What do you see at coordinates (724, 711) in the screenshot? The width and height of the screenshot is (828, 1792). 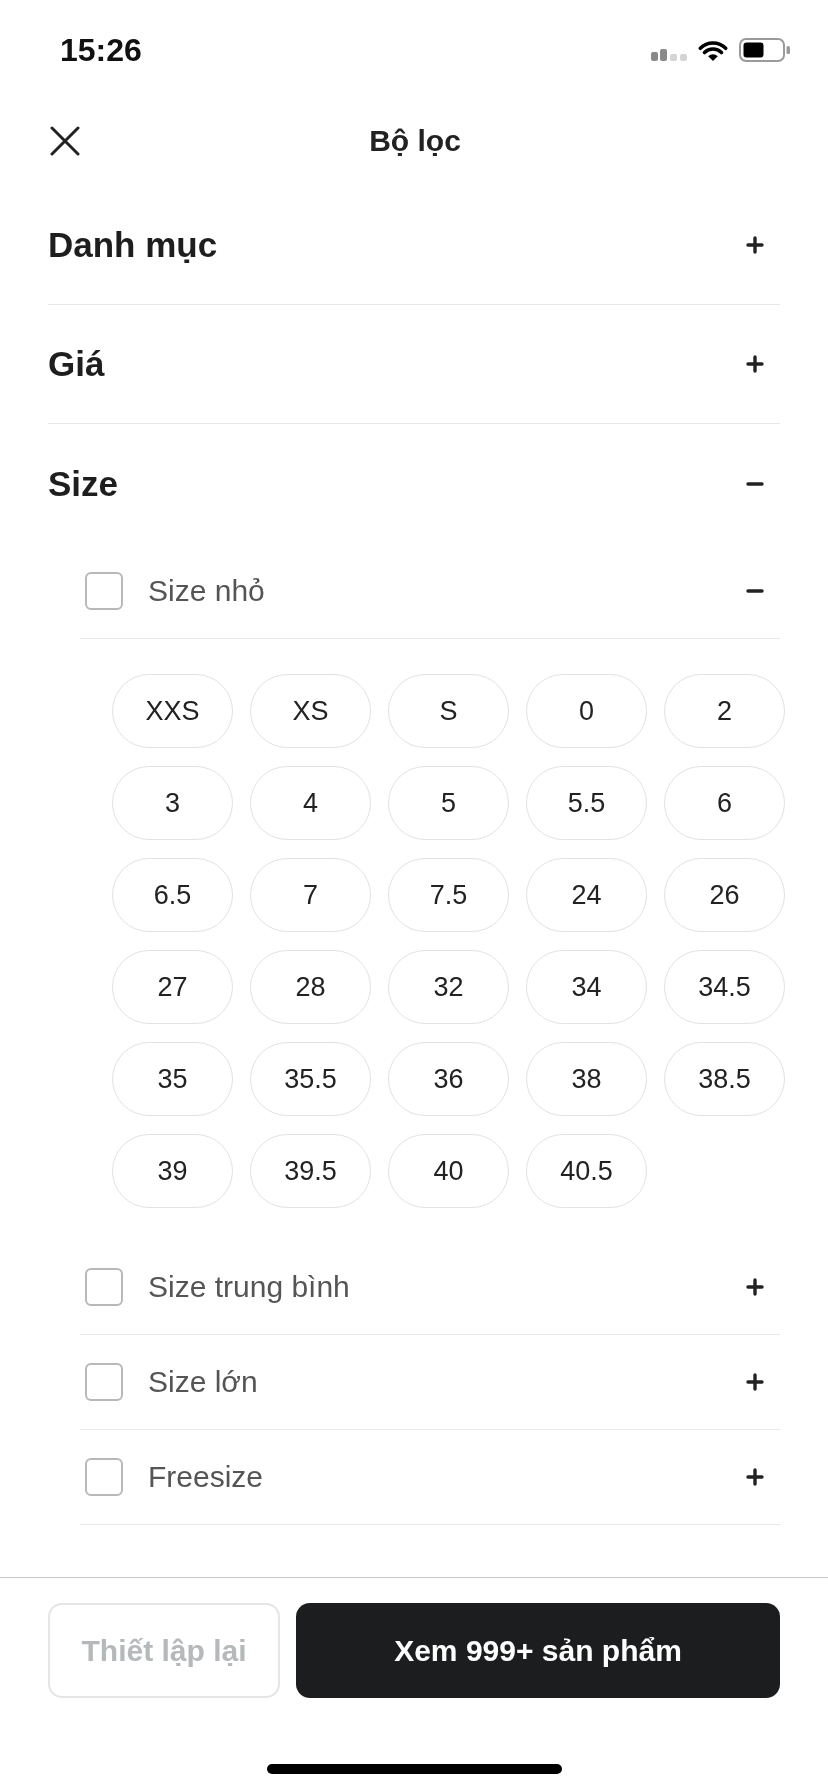 I see `filter-chip: 2` at bounding box center [724, 711].